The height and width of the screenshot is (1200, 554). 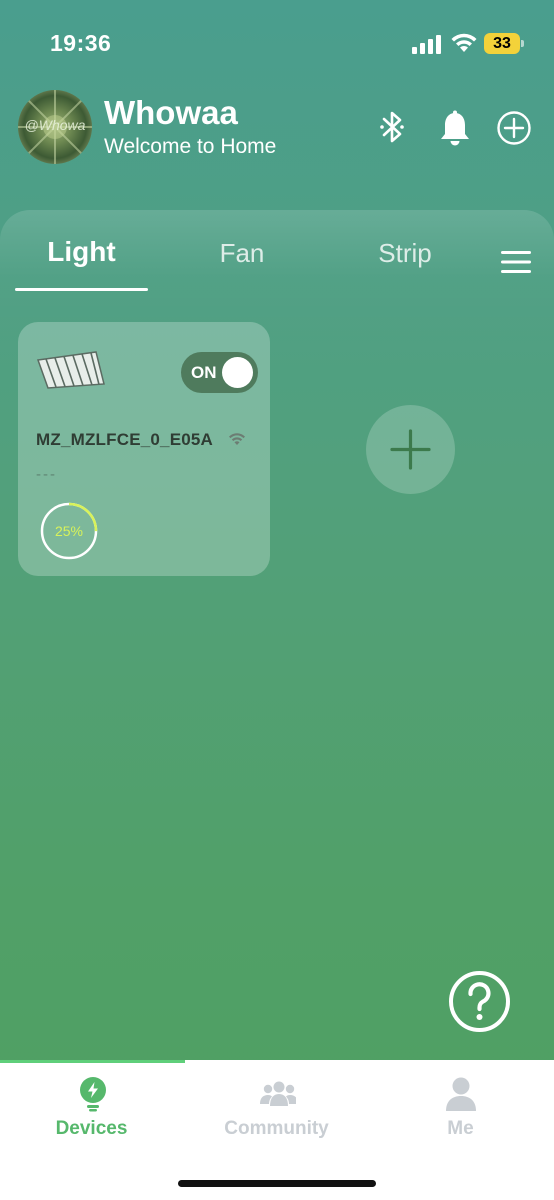 I want to click on home-indicator, so click(x=277, y=1183).